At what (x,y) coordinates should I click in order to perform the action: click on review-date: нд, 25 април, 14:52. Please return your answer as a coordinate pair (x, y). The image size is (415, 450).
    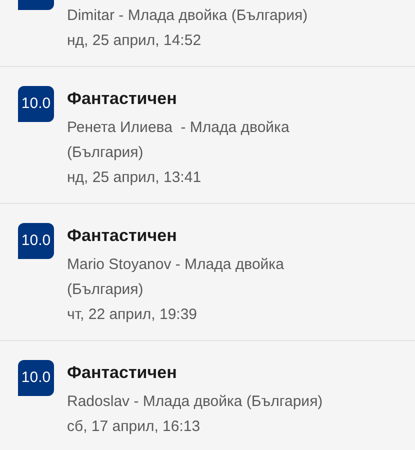
    Looking at the image, I should click on (134, 41).